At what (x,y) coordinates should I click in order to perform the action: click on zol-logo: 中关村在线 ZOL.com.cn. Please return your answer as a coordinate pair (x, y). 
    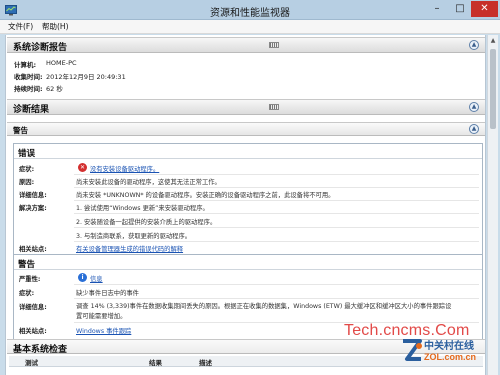
    Looking at the image, I should click on (447, 352).